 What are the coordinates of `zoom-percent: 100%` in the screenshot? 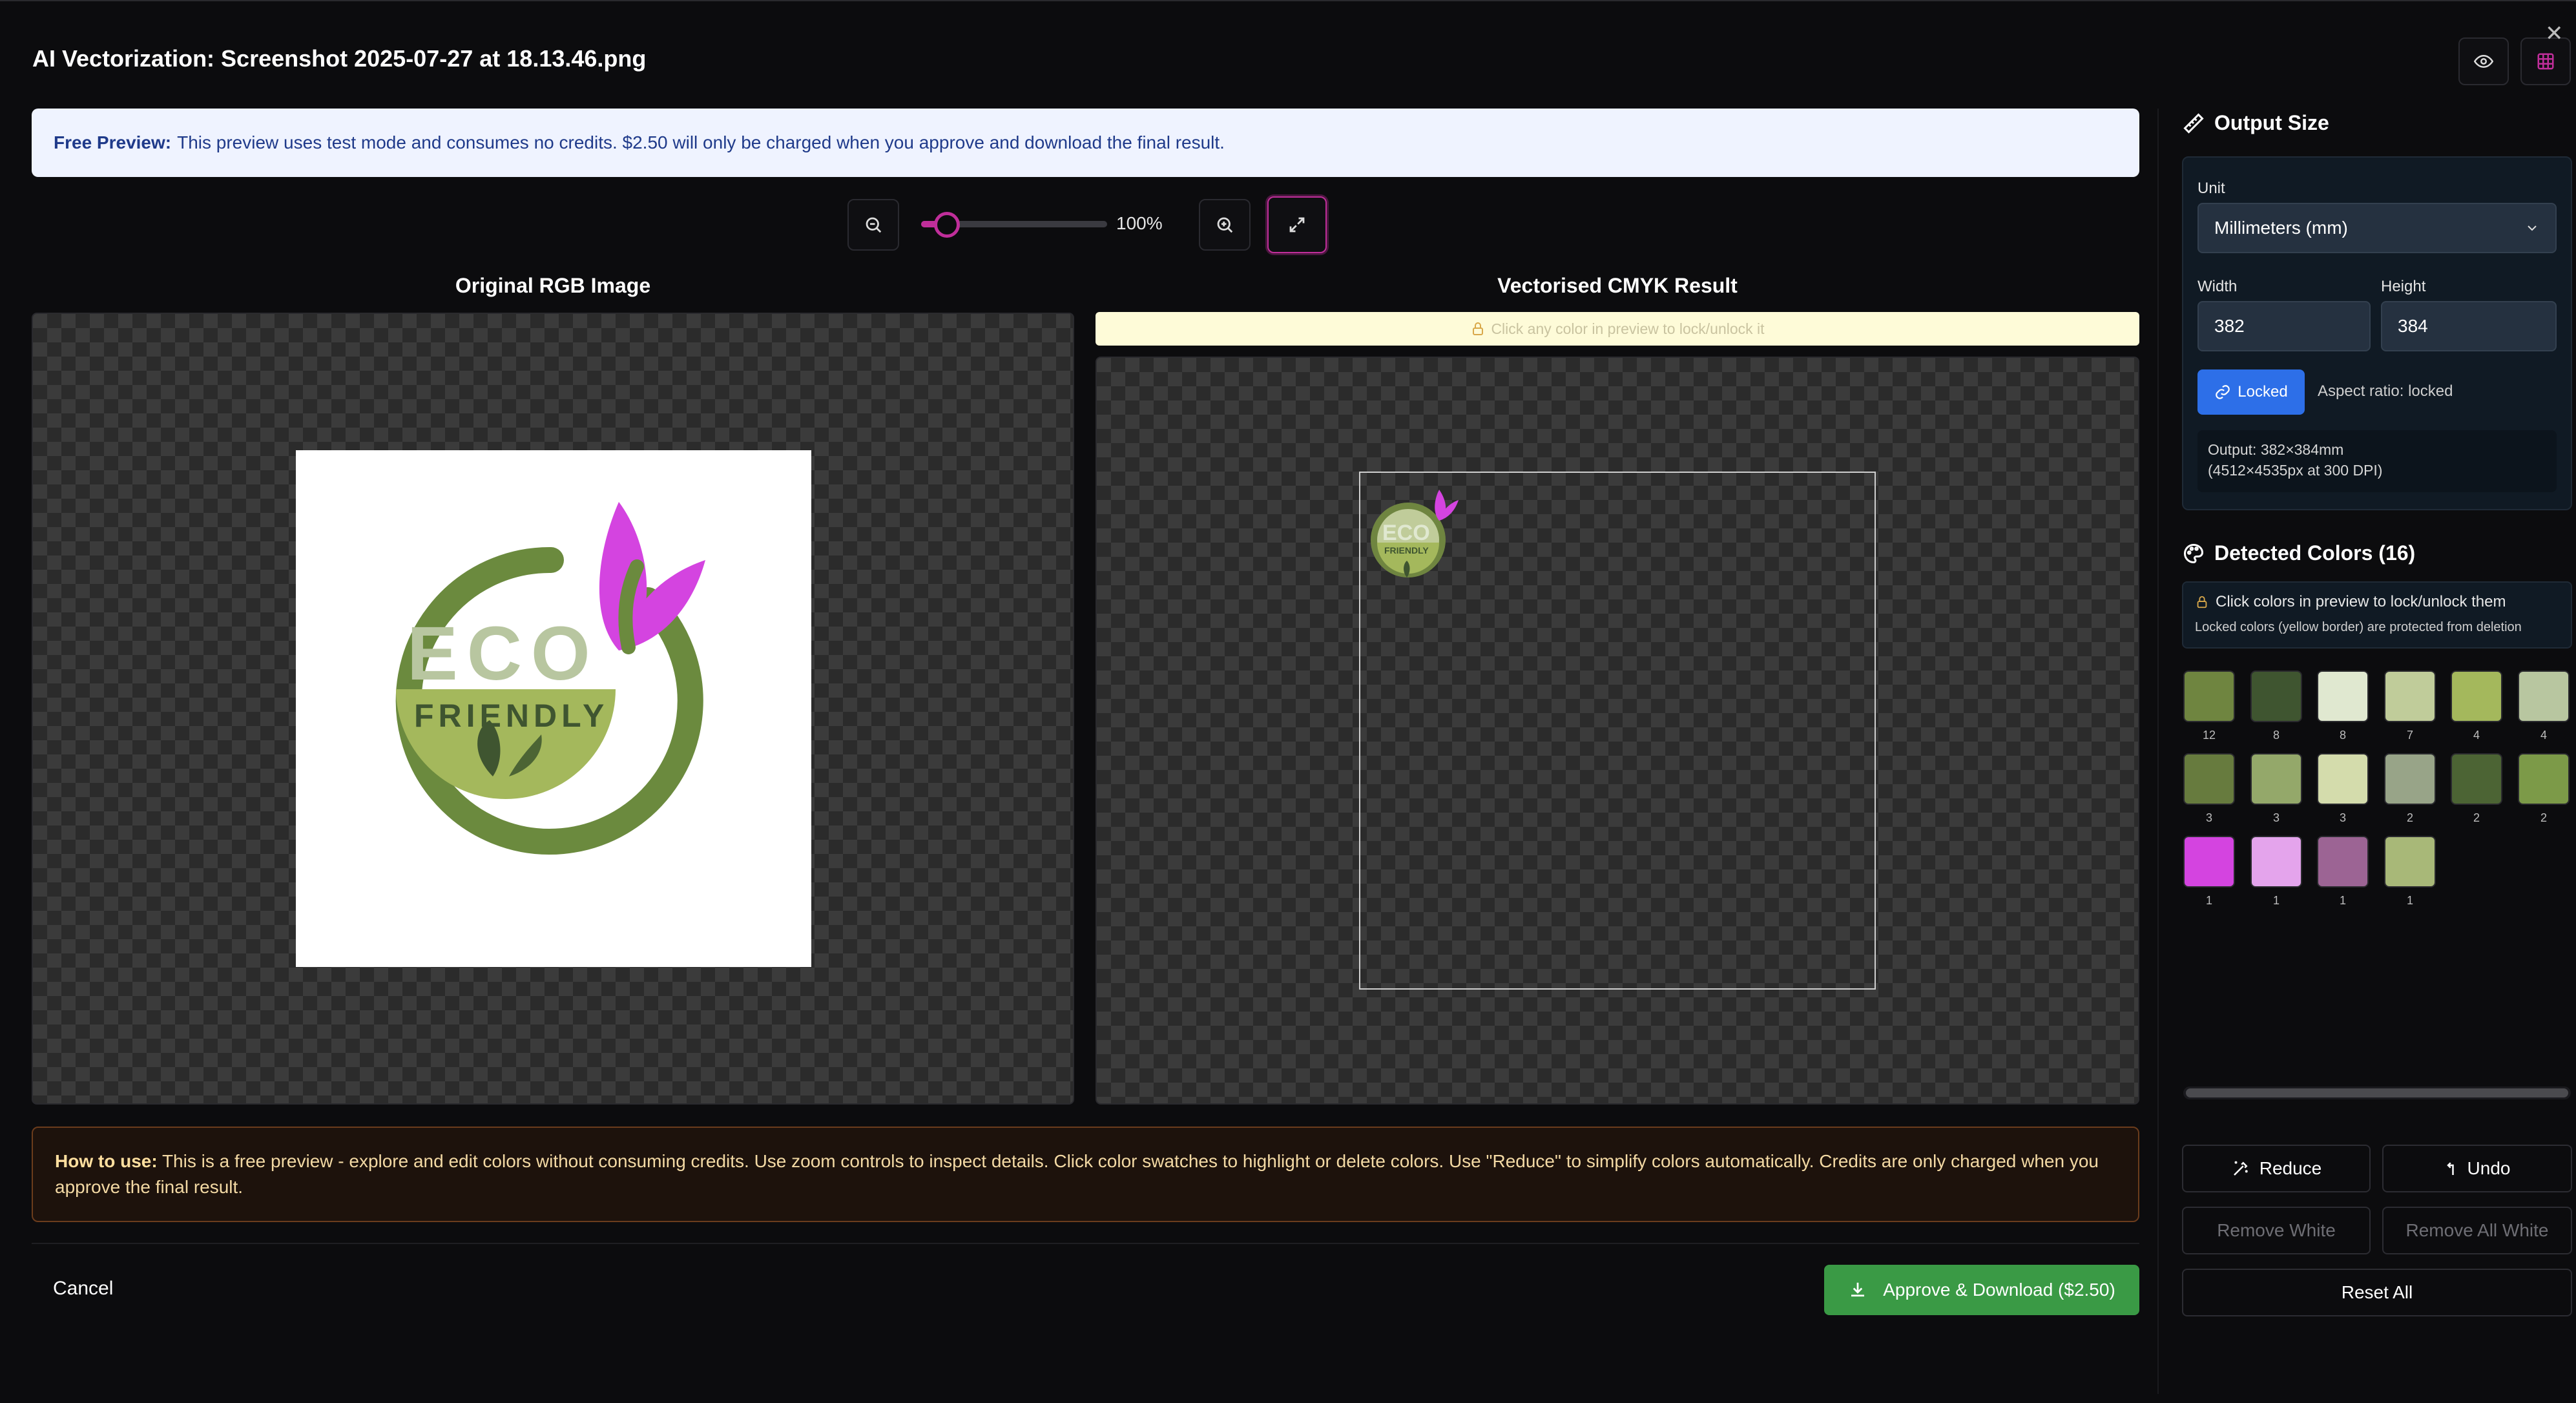 It's located at (1139, 223).